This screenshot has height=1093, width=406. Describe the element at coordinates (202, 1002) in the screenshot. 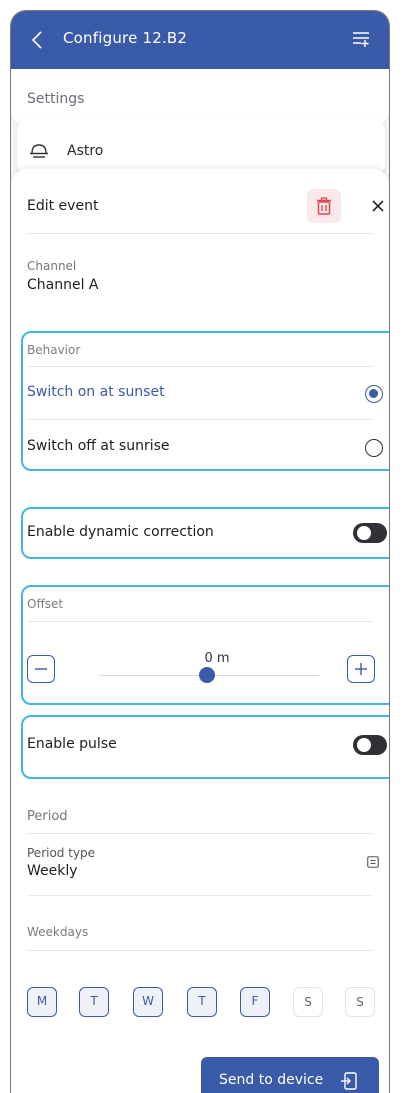

I see `weekday-thursday: T` at that location.